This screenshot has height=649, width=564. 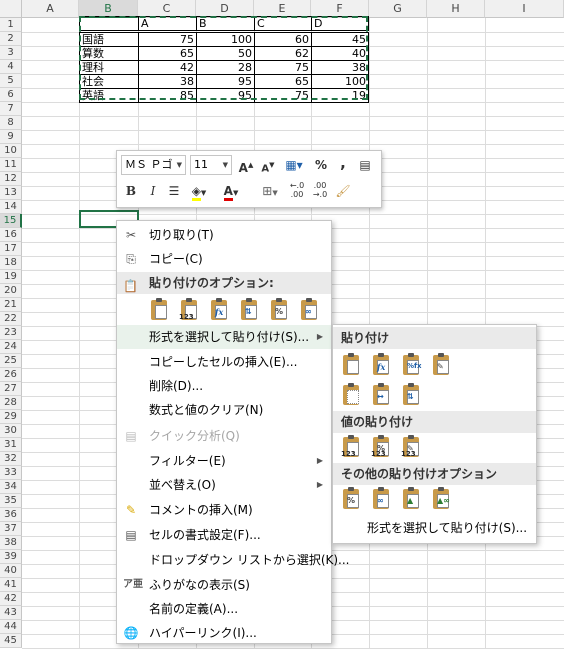 What do you see at coordinates (11, 179) in the screenshot?
I see `row-header-12: 12` at bounding box center [11, 179].